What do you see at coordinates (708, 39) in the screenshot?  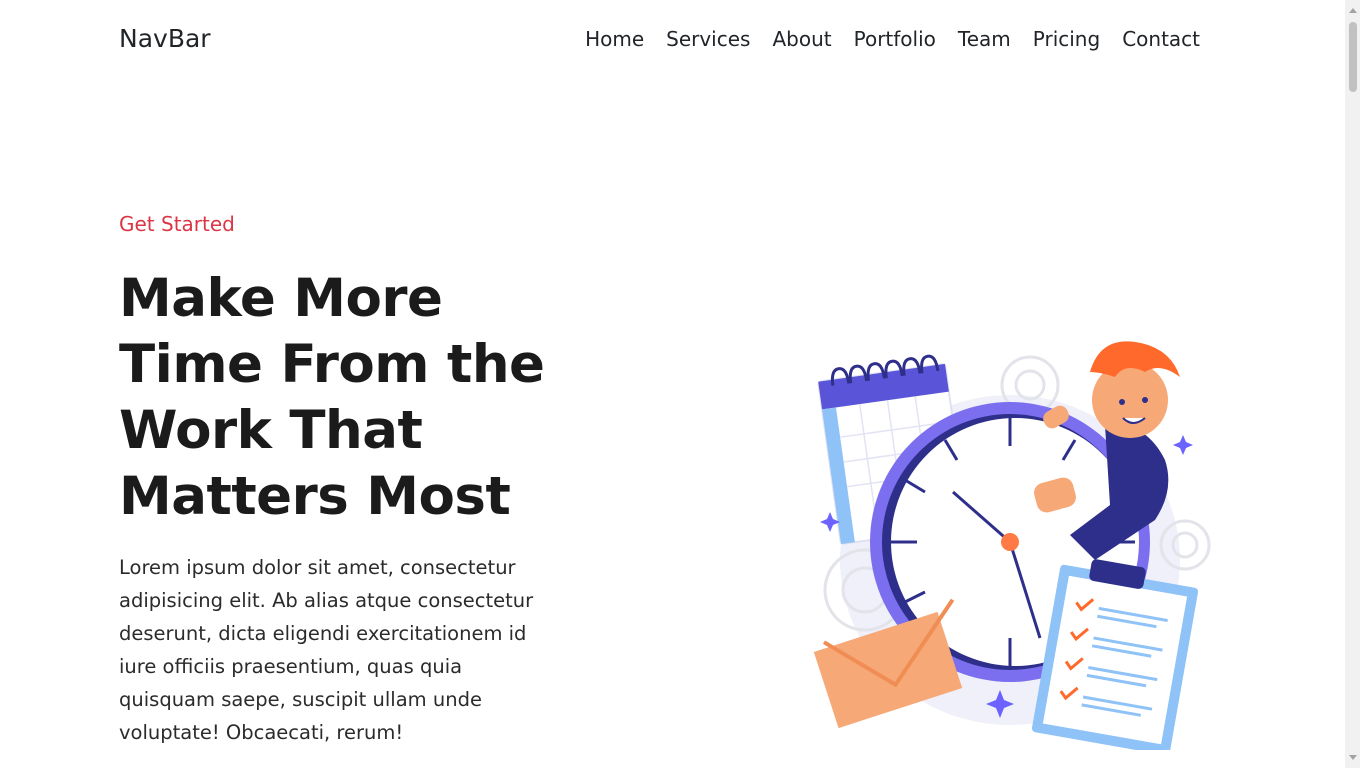 I see `nav-link-services: Services` at bounding box center [708, 39].